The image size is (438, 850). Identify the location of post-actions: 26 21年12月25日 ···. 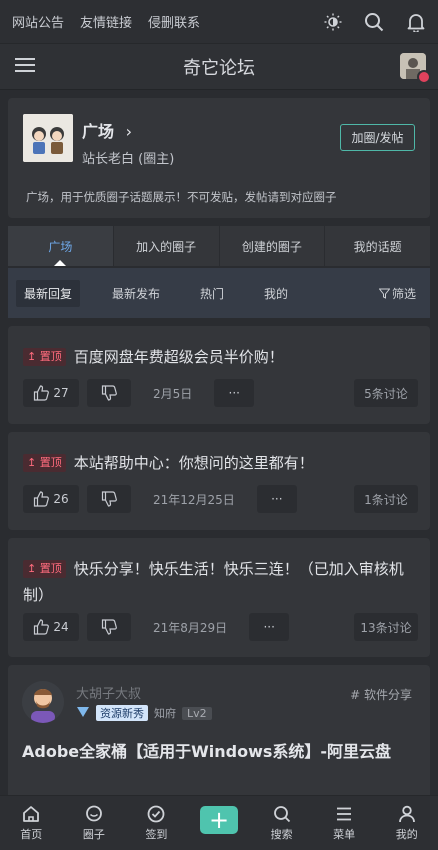
(160, 499).